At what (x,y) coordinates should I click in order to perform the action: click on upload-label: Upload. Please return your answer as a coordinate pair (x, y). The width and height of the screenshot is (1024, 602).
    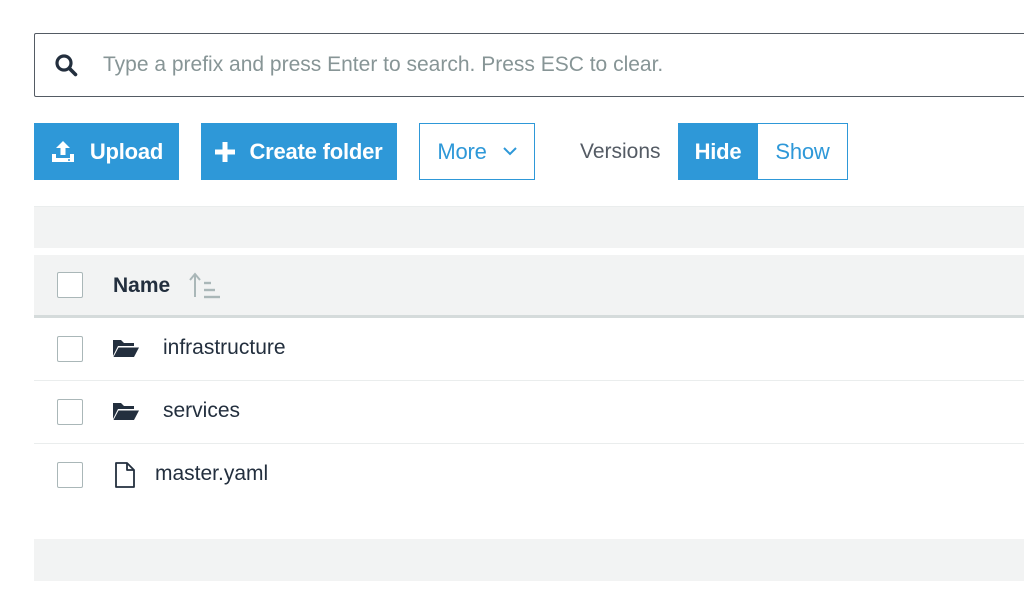
    Looking at the image, I should click on (126, 151).